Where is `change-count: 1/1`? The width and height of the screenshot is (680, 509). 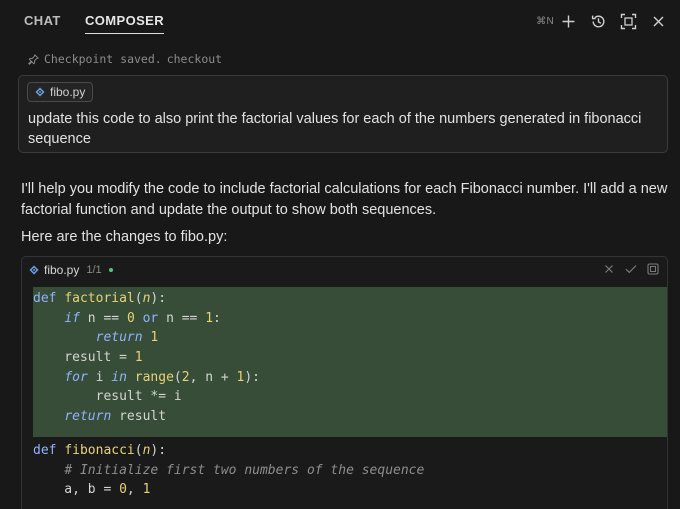 change-count: 1/1 is located at coordinates (94, 270).